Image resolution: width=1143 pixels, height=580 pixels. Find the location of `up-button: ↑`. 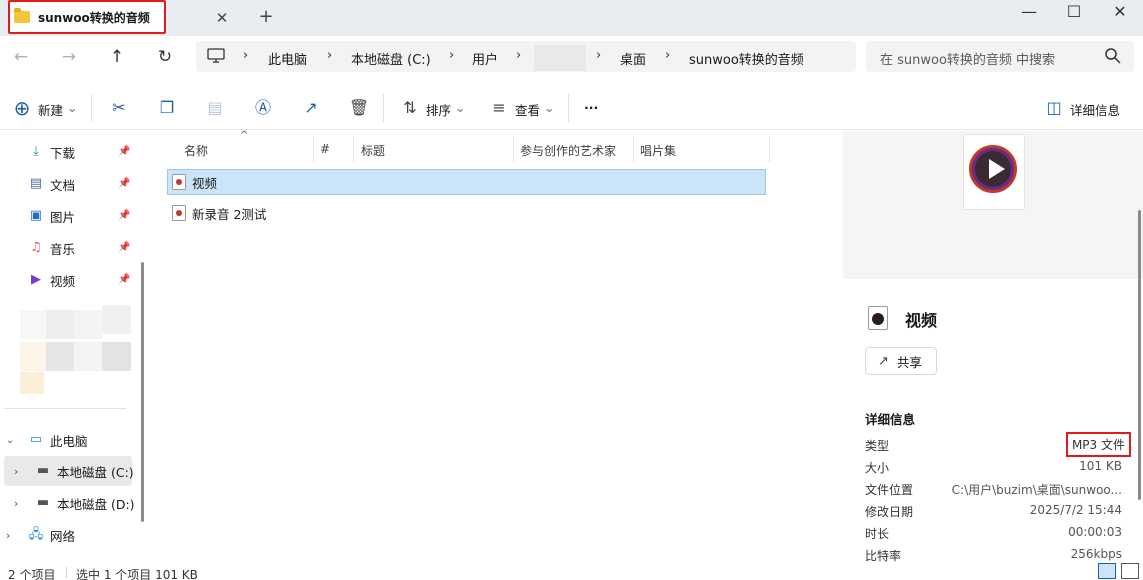

up-button: ↑ is located at coordinates (117, 57).